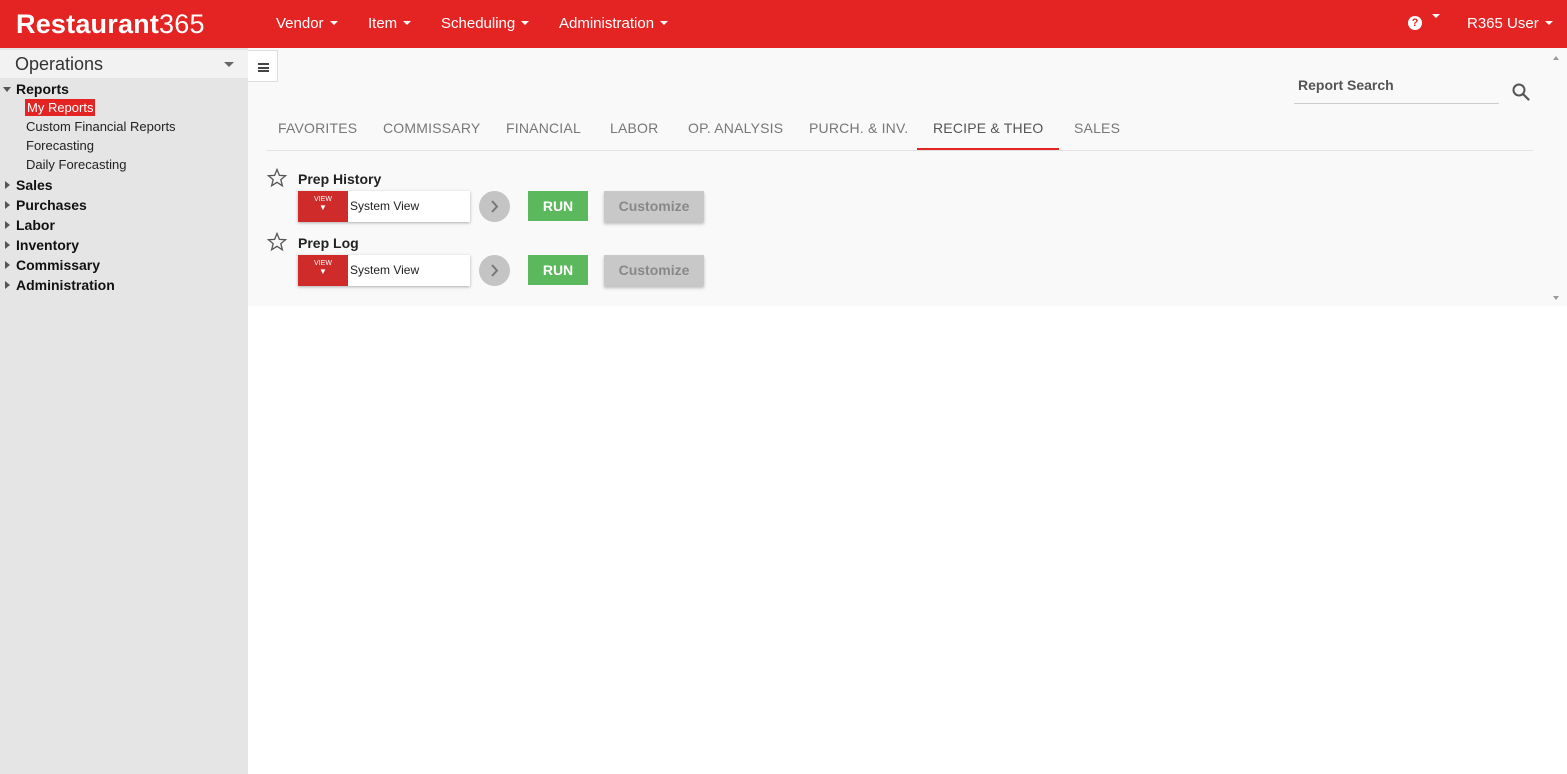 The height and width of the screenshot is (774, 1567). Describe the element at coordinates (1396, 103) in the screenshot. I see `search-underline` at that location.